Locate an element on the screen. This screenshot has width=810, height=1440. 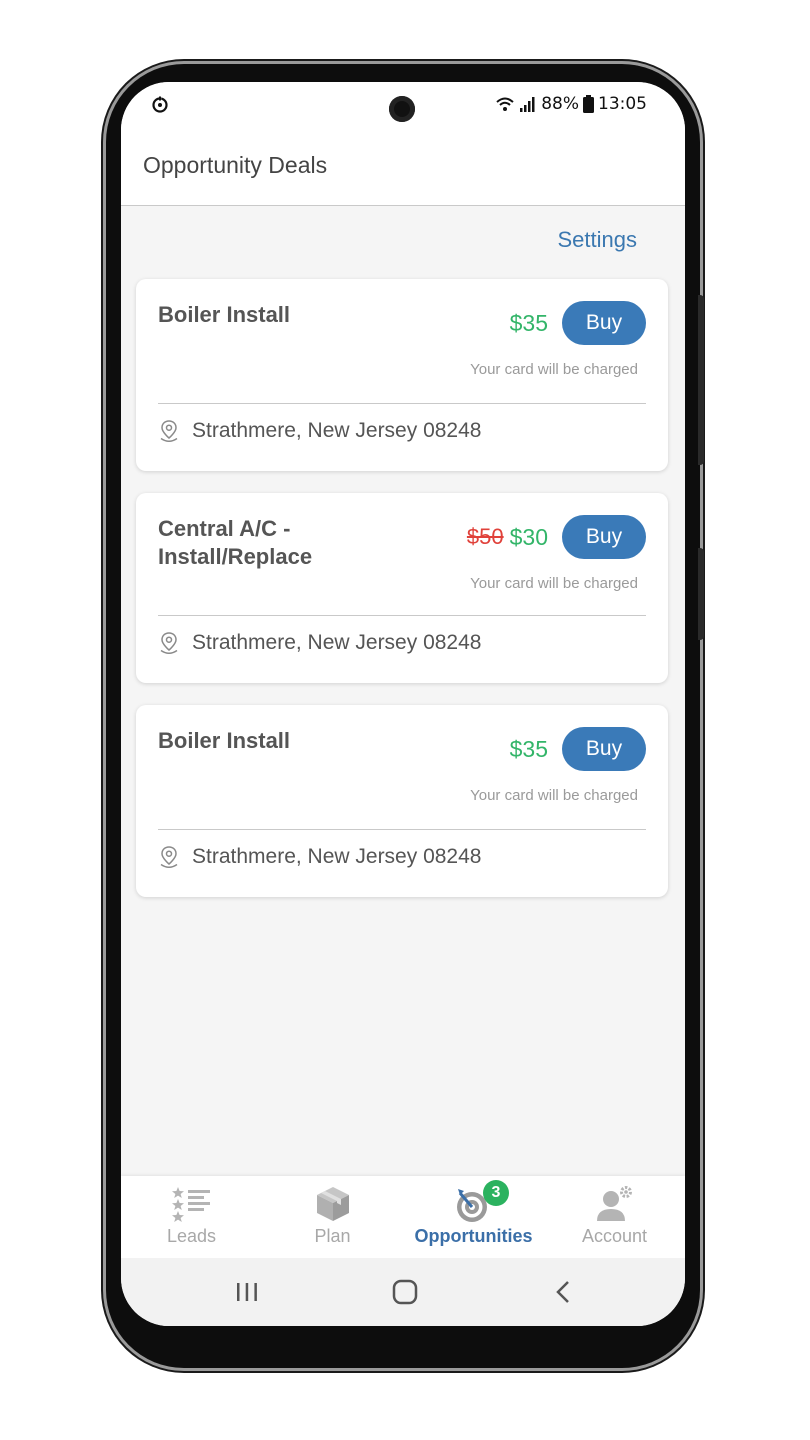
recent-apps-button is located at coordinates (247, 1292).